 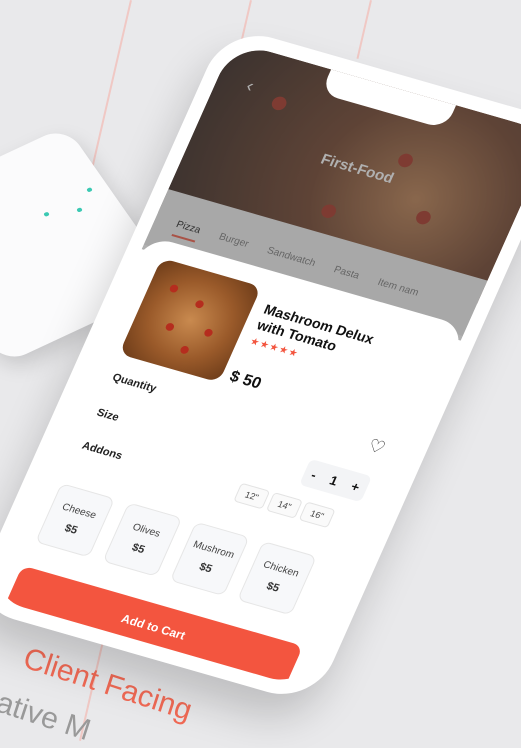 I want to click on quantity-stepper: - 1 +, so click(x=336, y=480).